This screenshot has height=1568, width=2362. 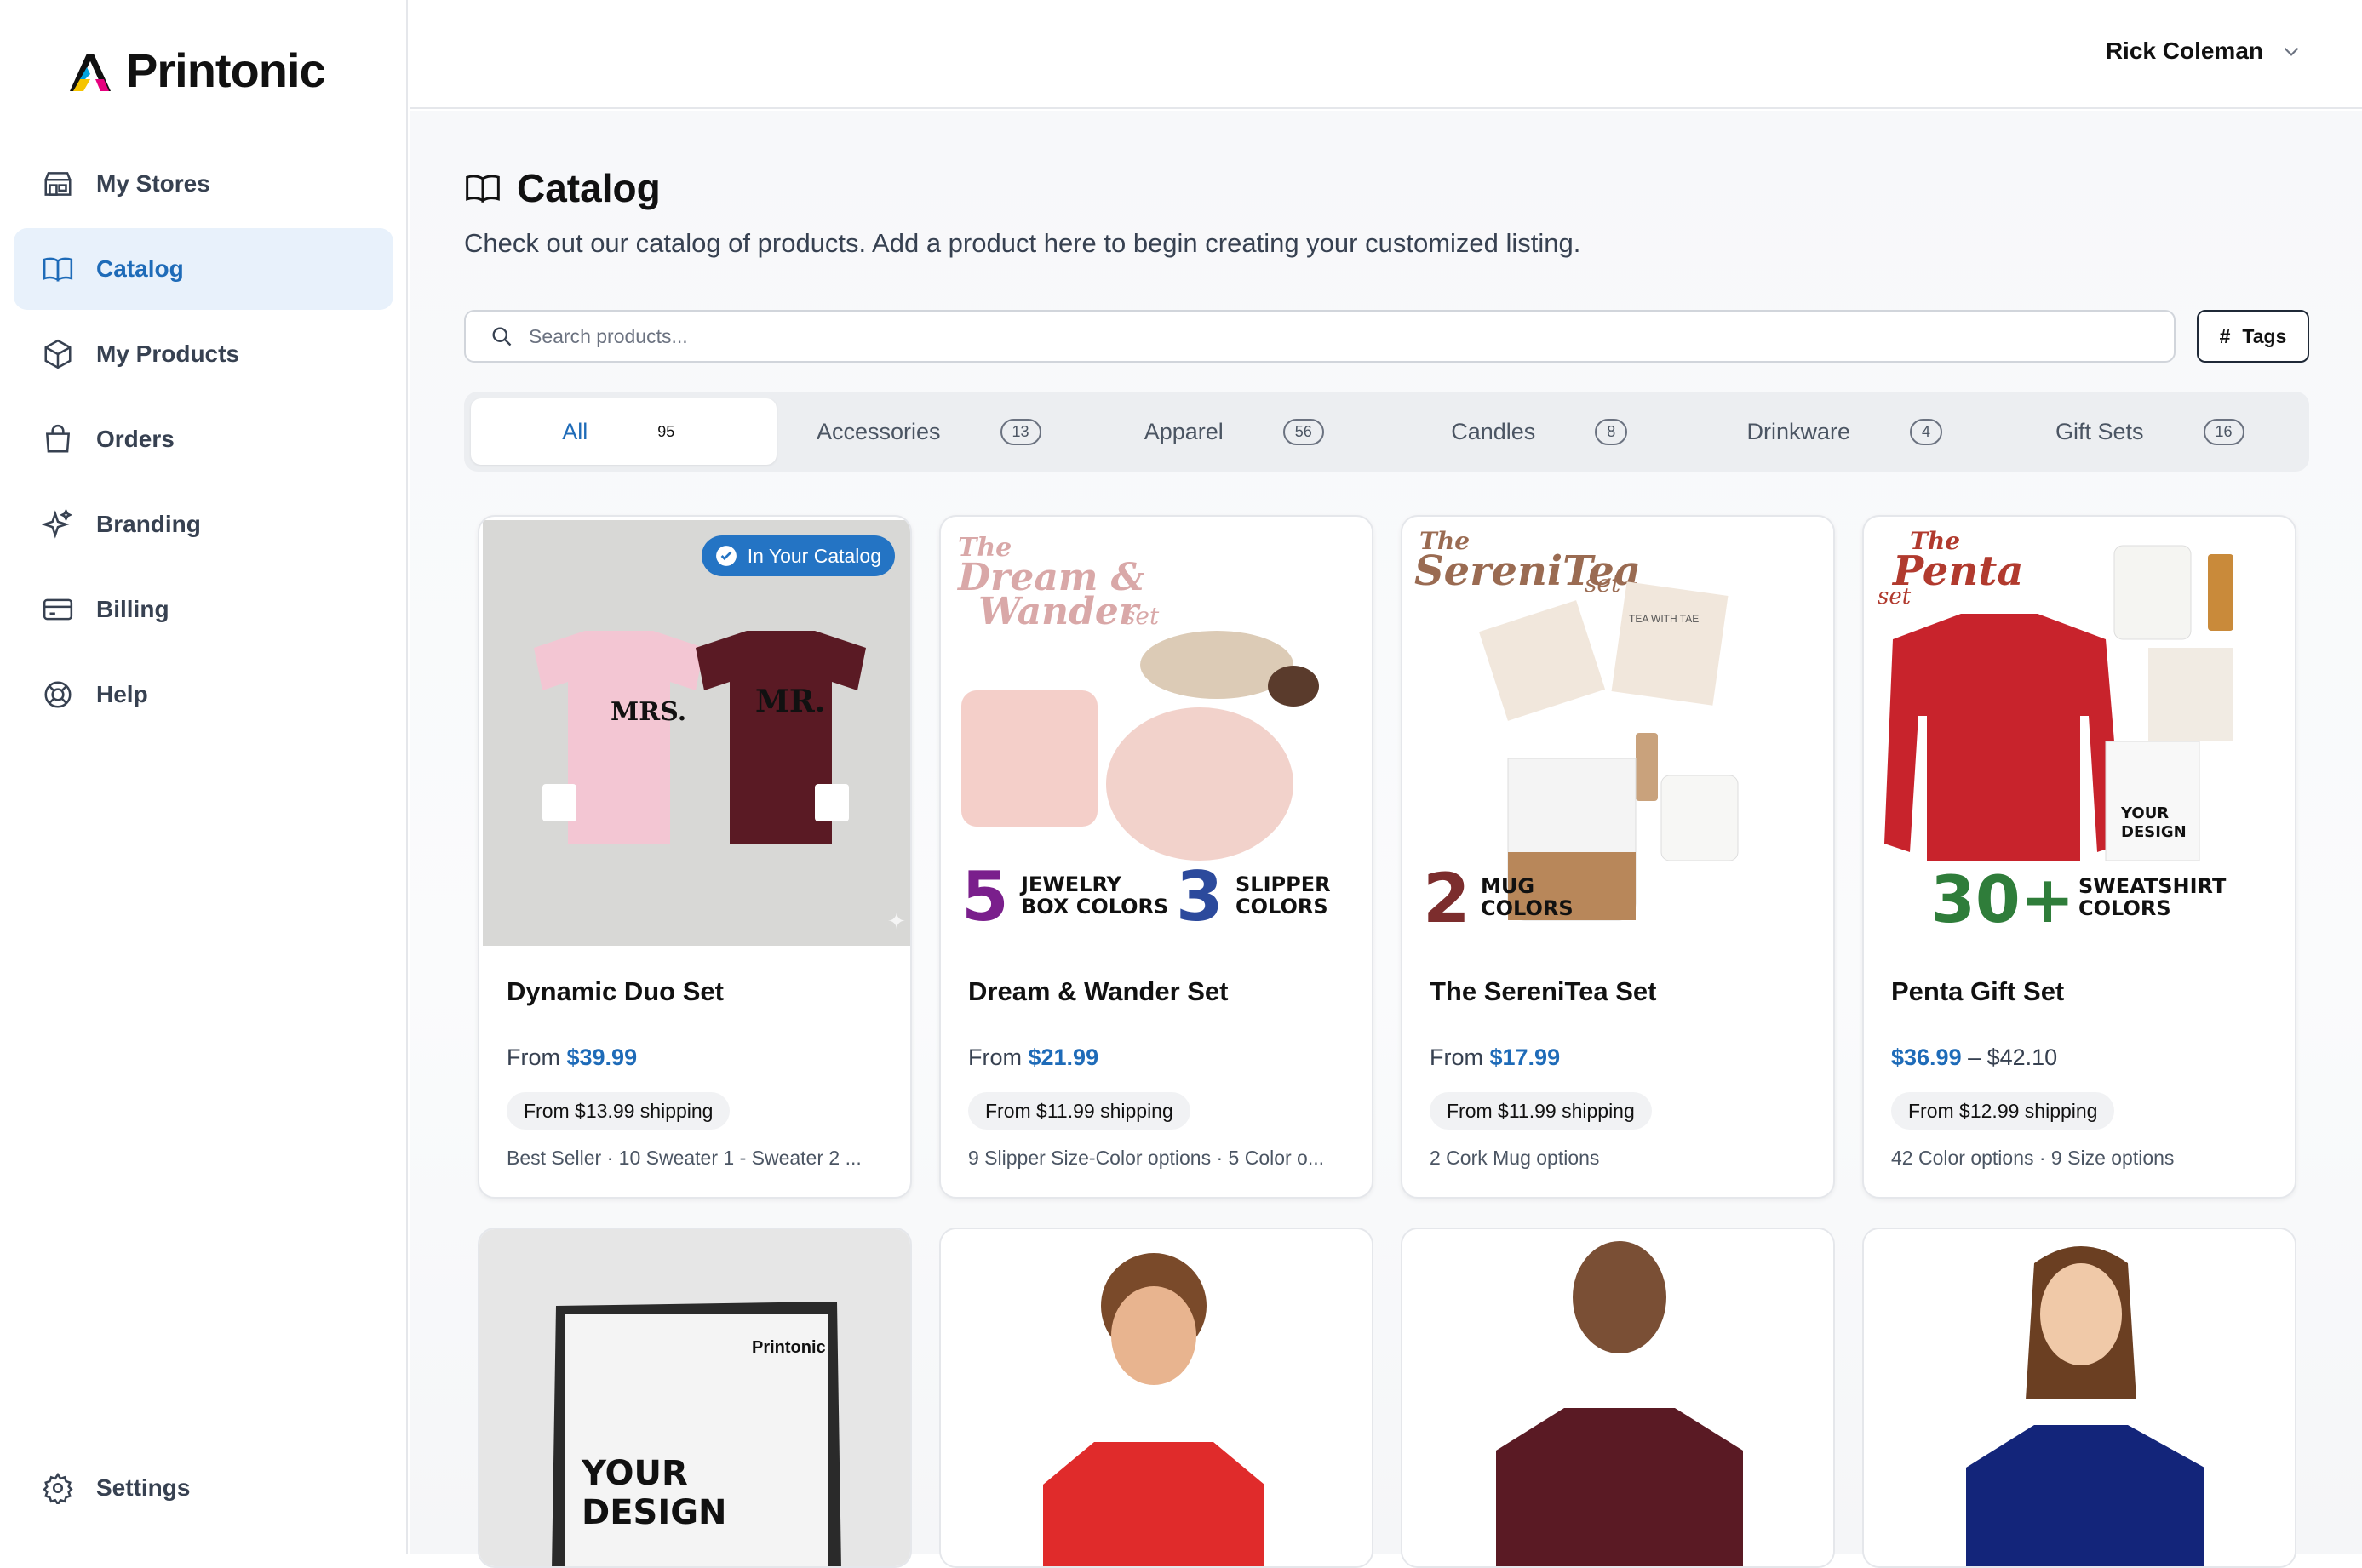 I want to click on mens-tee-photo, so click(x=1618, y=1398).